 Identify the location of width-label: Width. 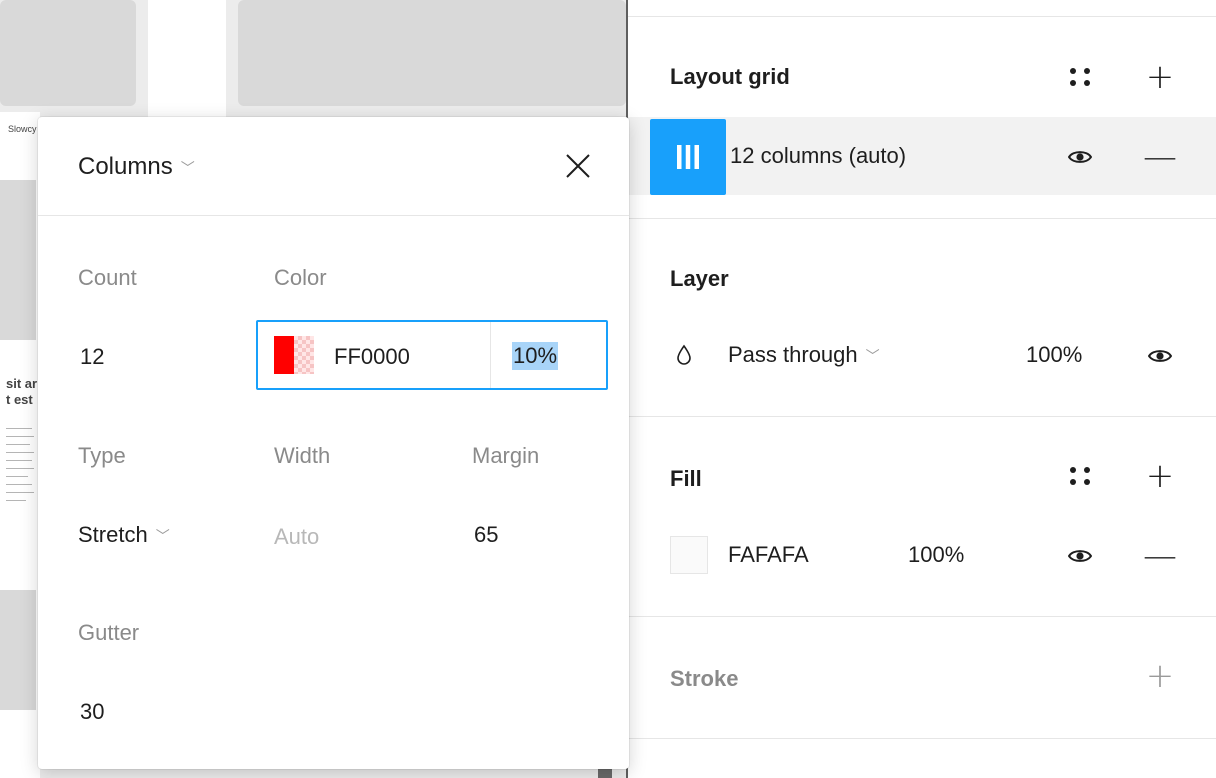
(302, 455).